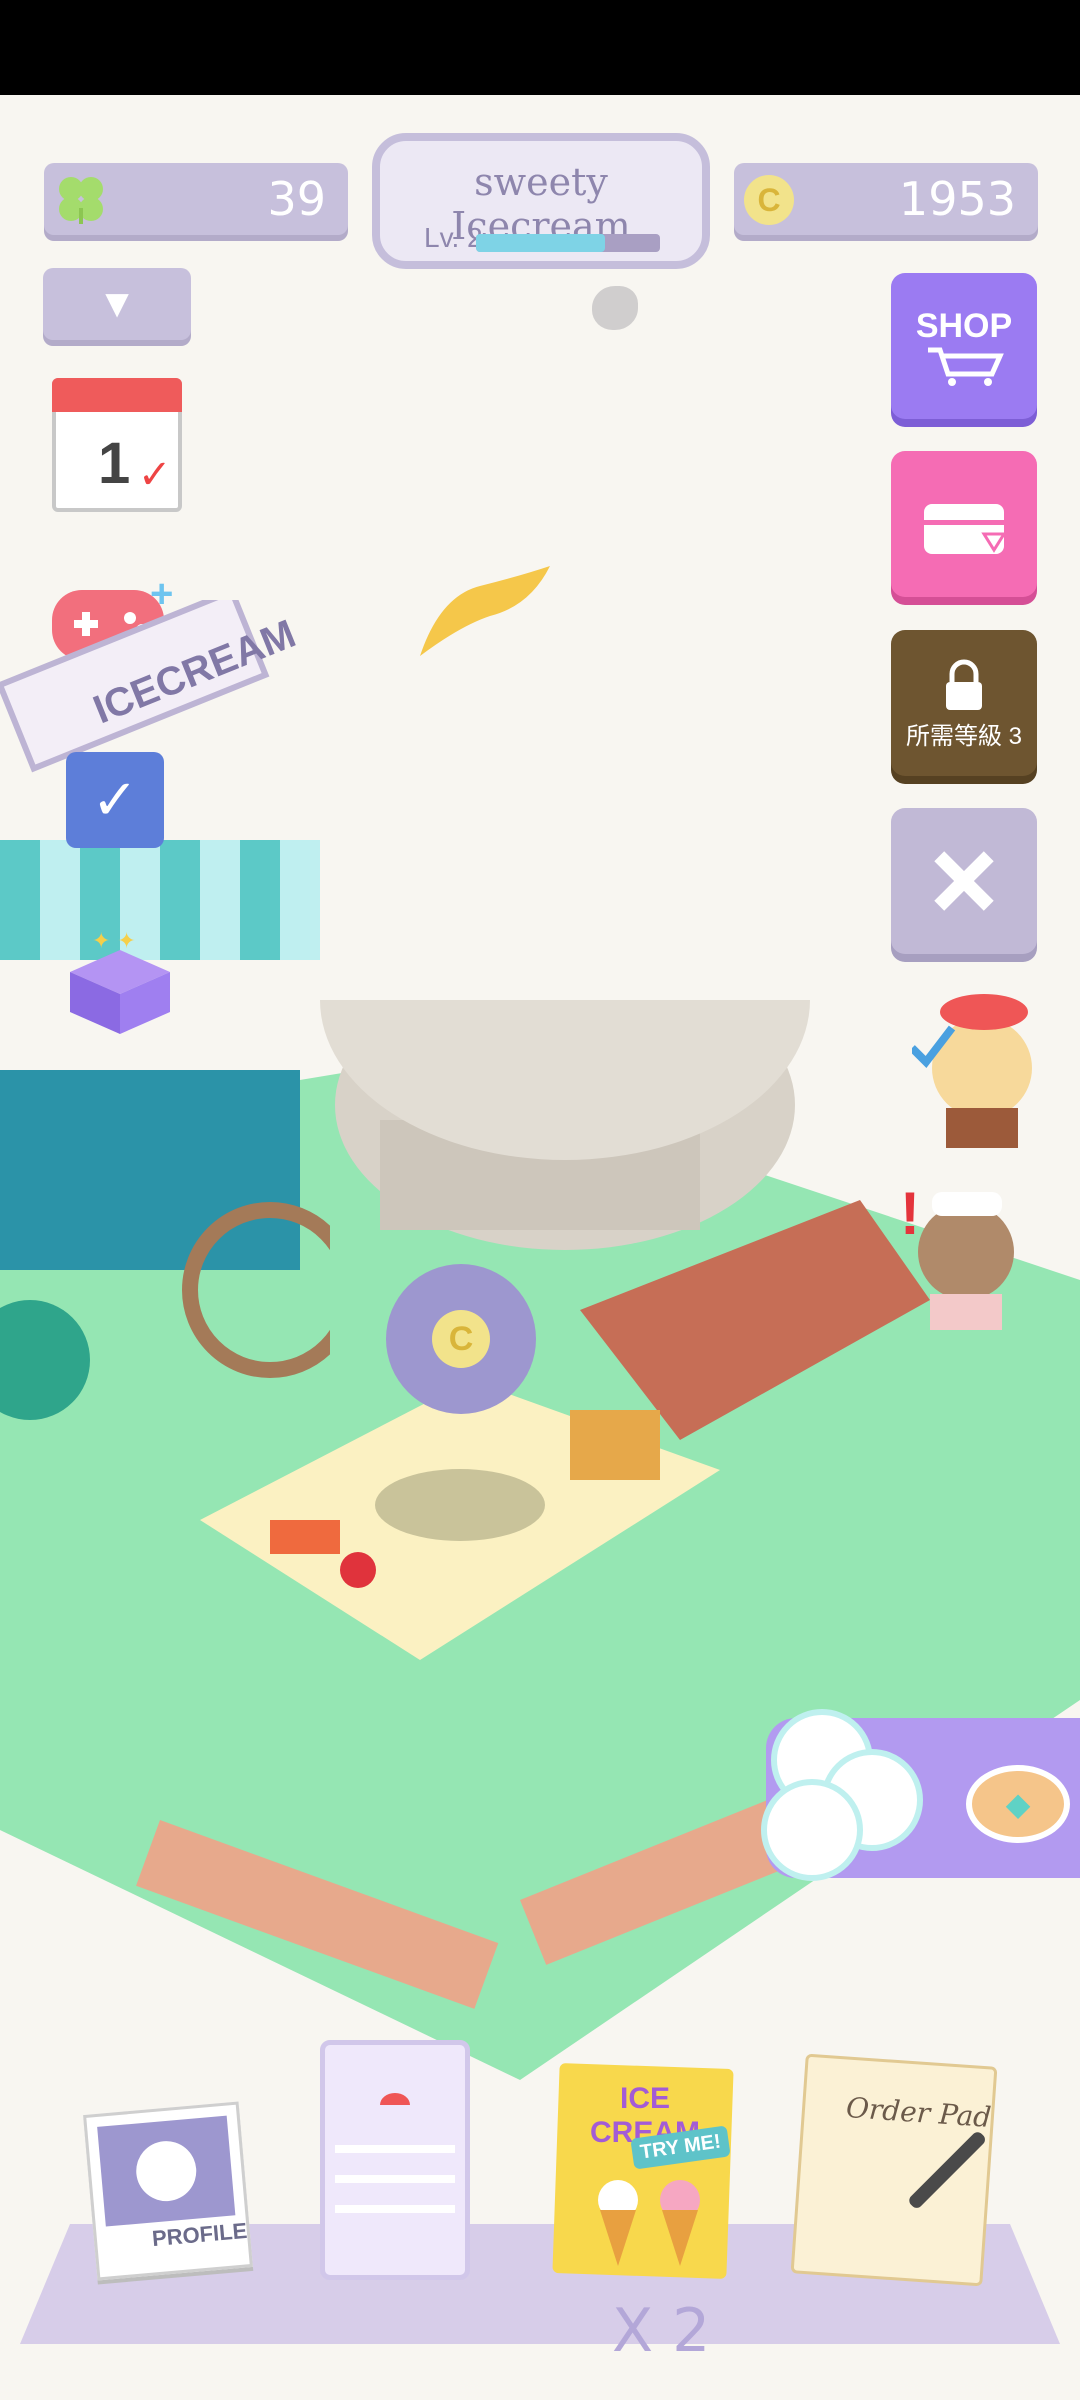 The image size is (1080, 2400). Describe the element at coordinates (81, 200) in the screenshot. I see `clover-icon` at that location.